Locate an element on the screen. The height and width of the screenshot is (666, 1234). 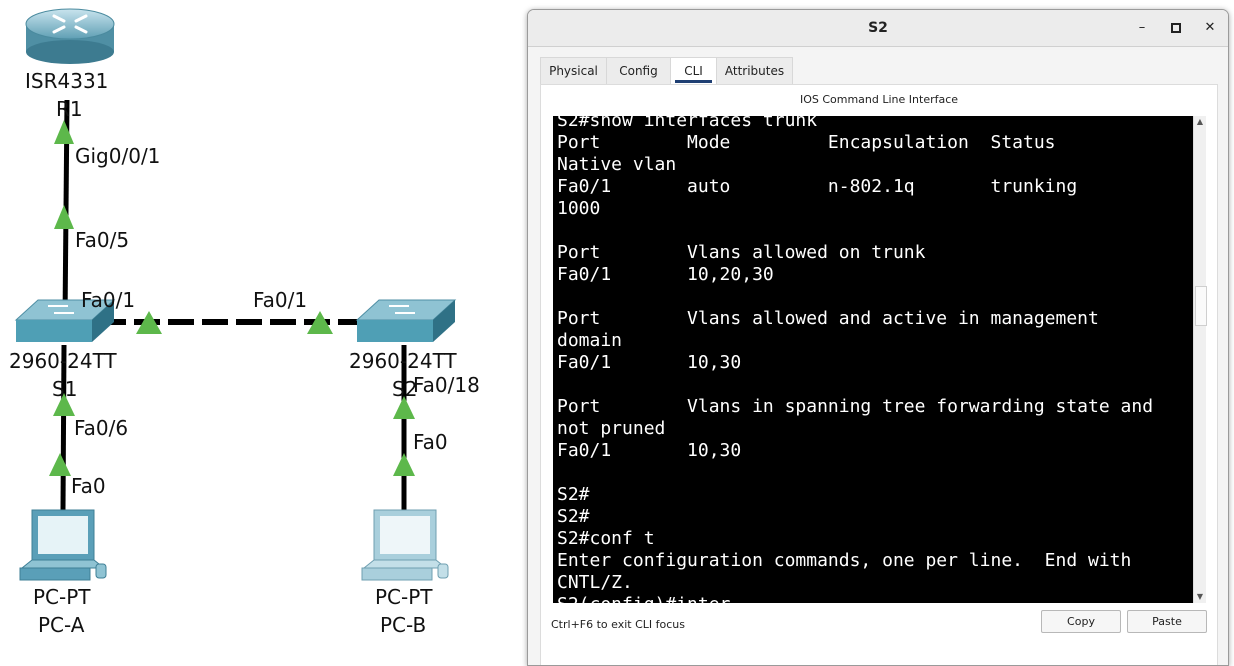
router-r1 is located at coordinates (70, 39).